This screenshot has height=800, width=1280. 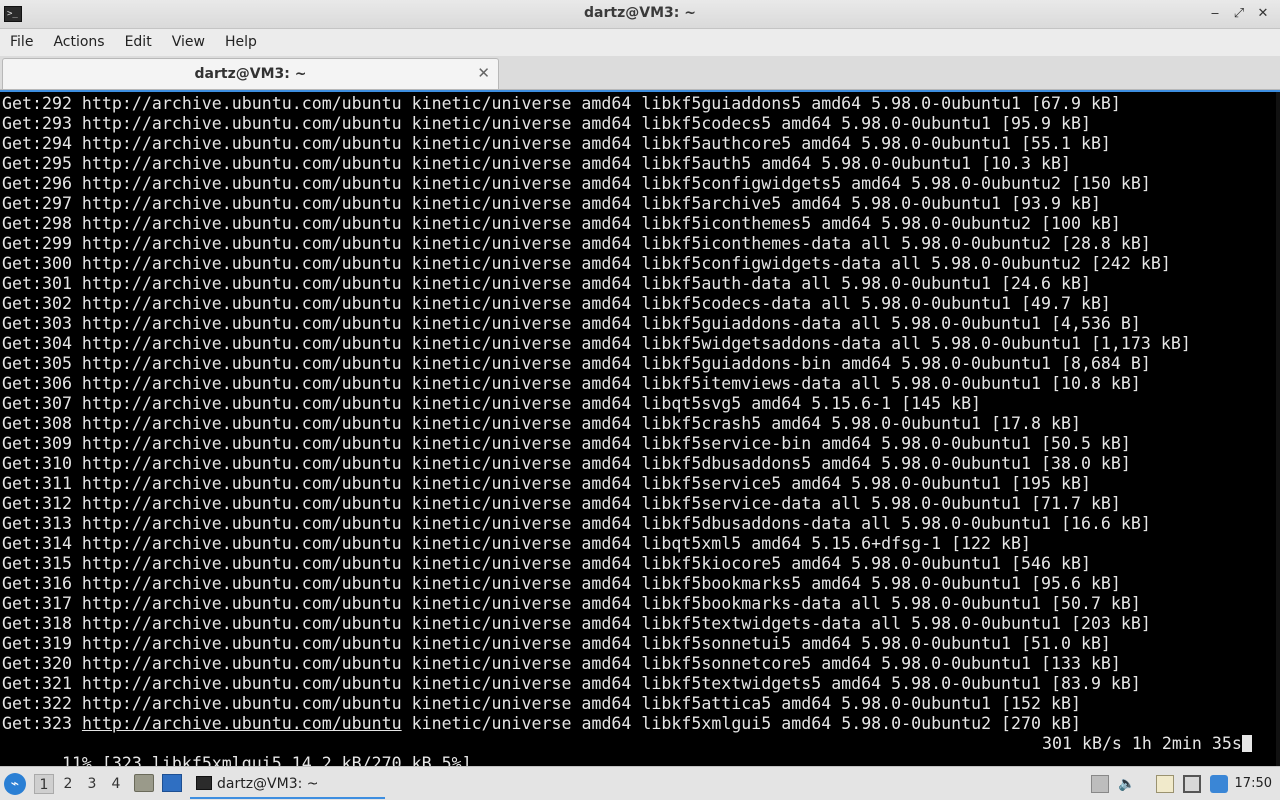 I want to click on file-manager-icon, so click(x=144, y=783).